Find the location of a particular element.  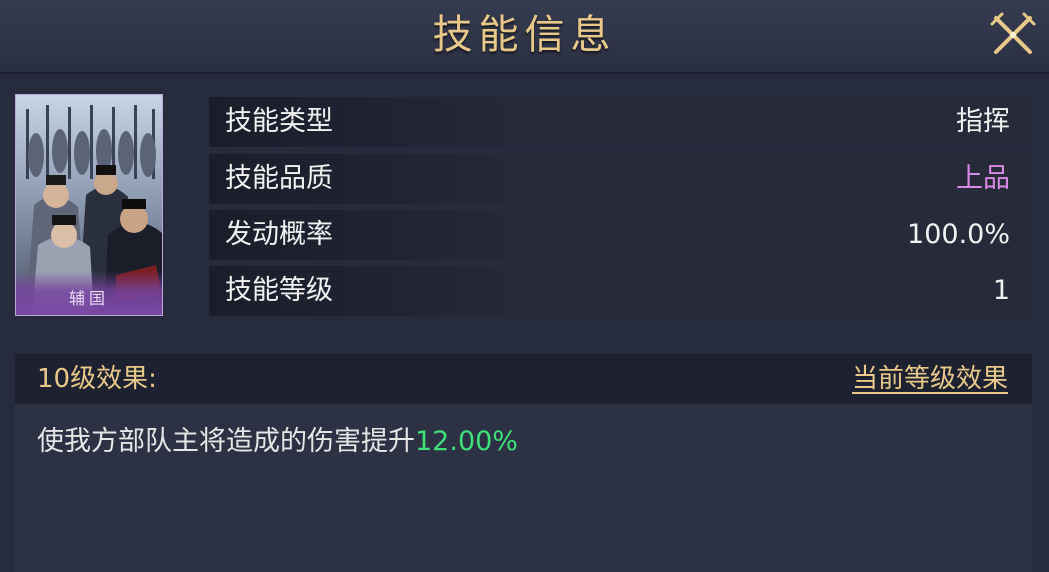

info-value: 1 is located at coordinates (1001, 290).